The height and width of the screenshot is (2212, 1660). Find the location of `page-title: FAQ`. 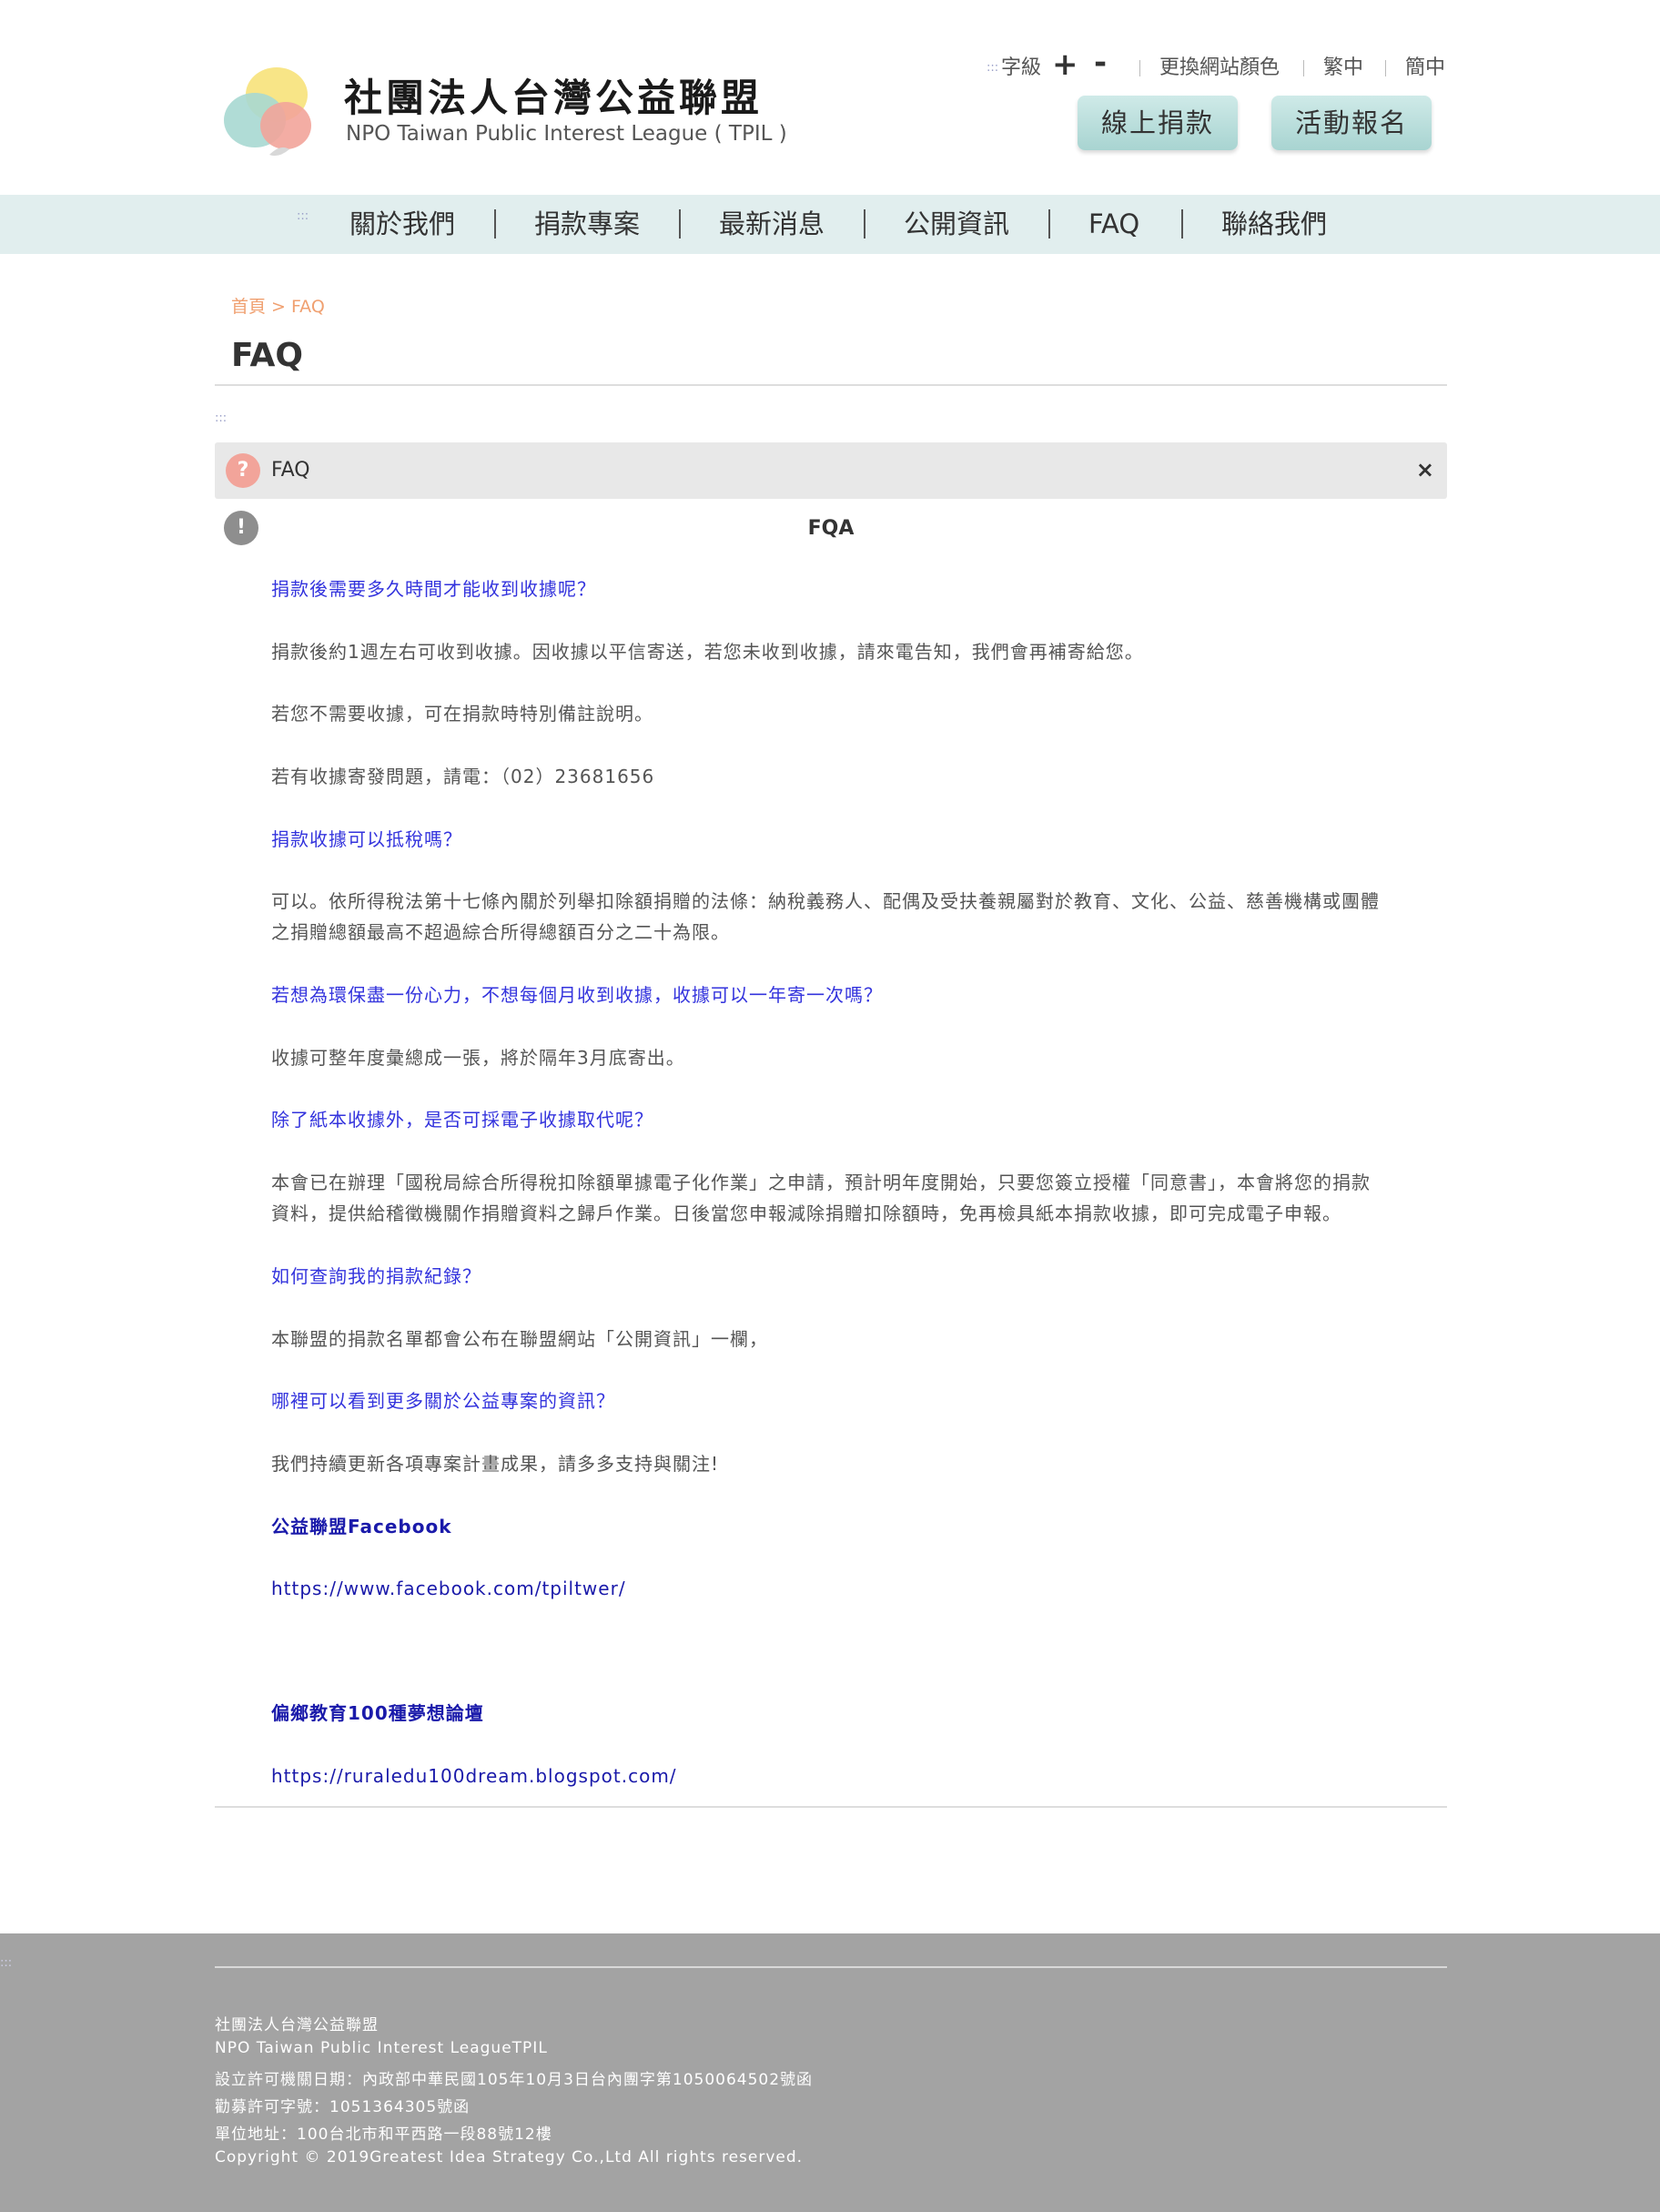

page-title: FAQ is located at coordinates (267, 355).